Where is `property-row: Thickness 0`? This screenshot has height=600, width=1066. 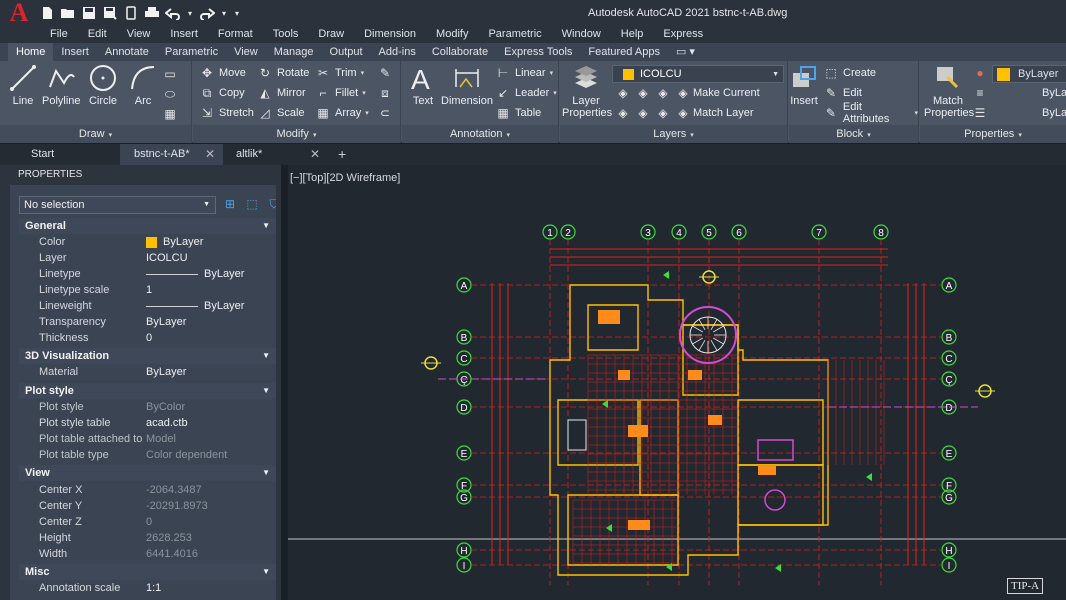
property-row: Thickness 0 is located at coordinates (147, 338).